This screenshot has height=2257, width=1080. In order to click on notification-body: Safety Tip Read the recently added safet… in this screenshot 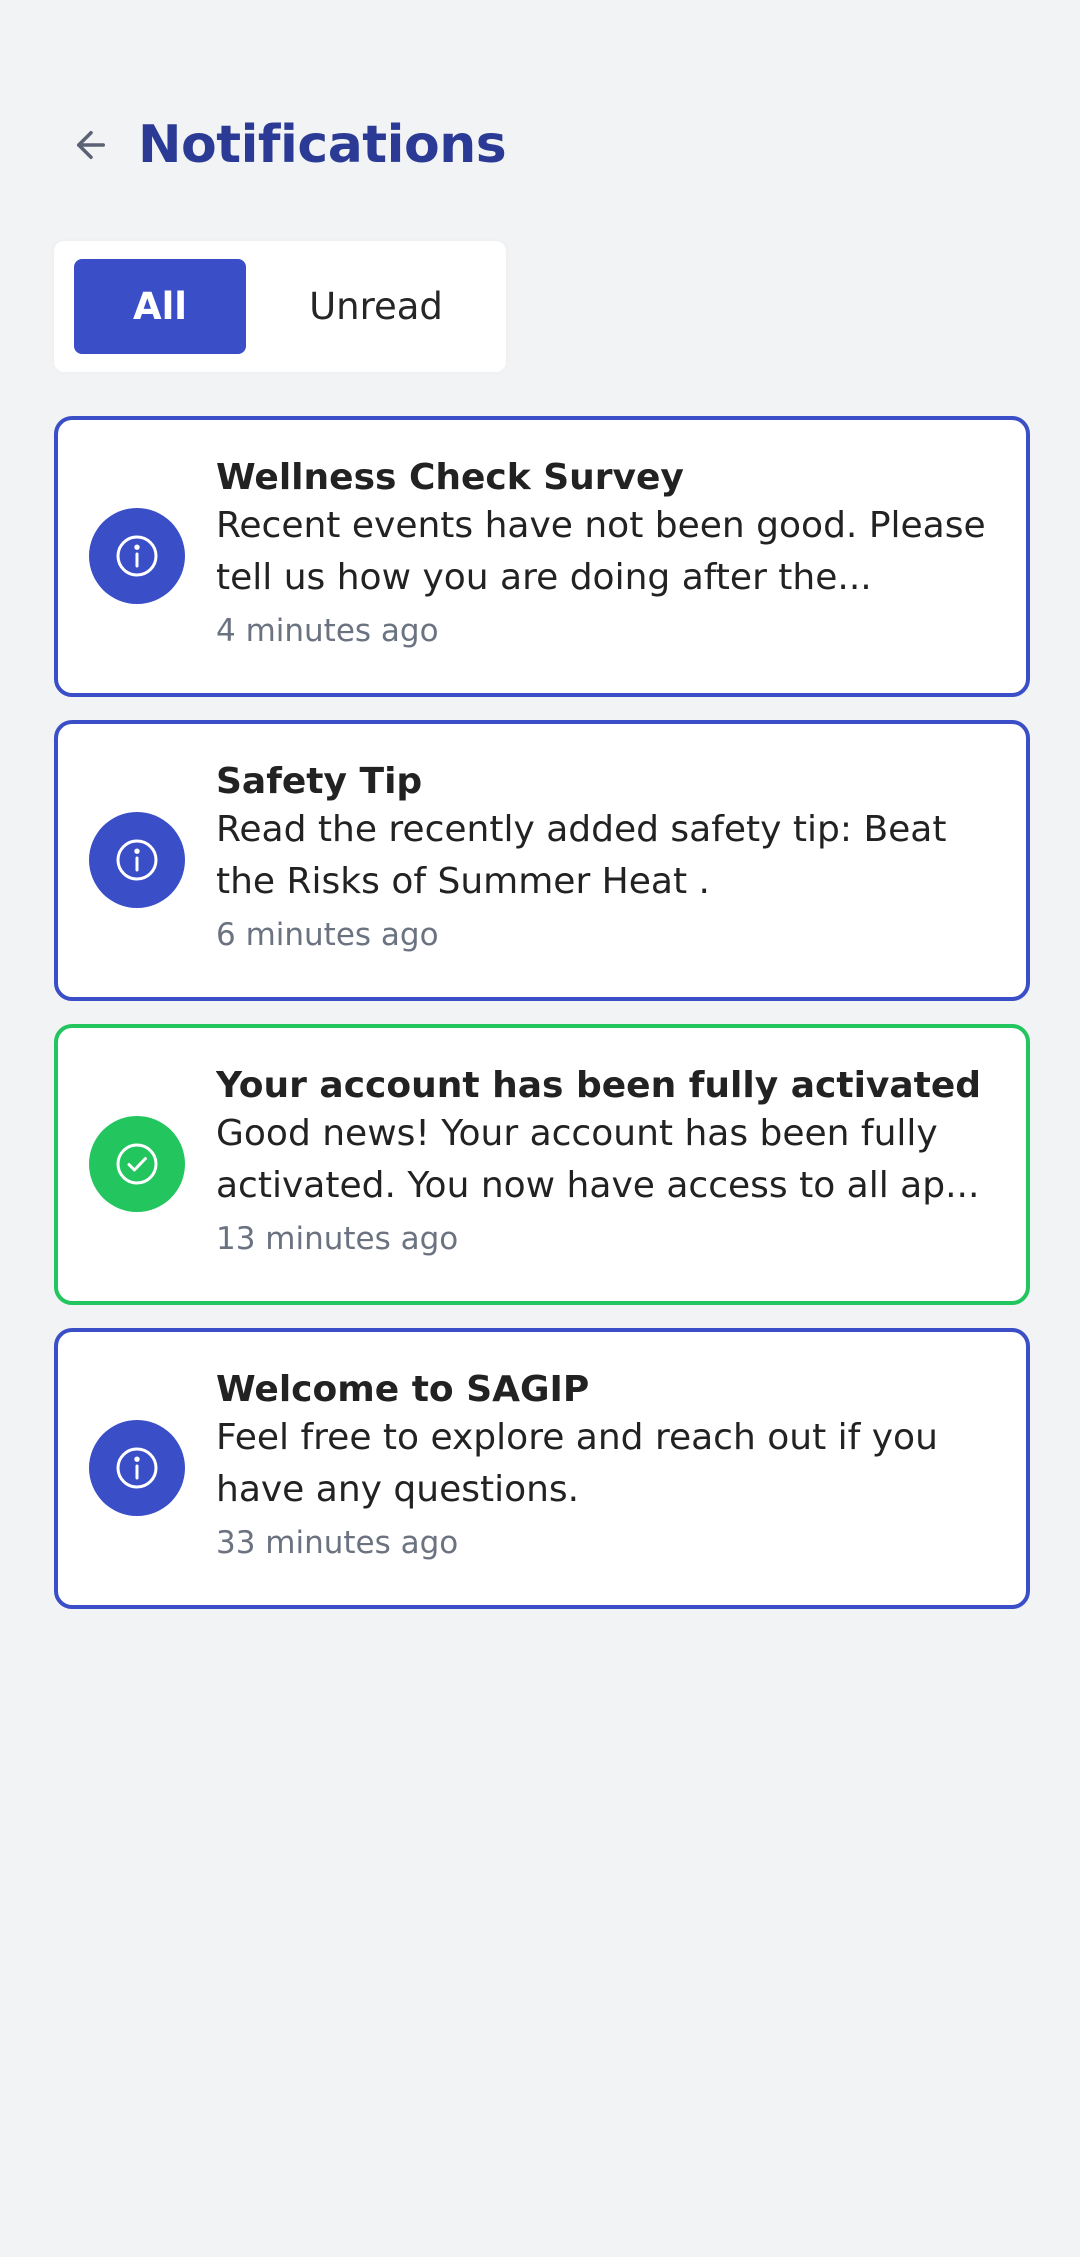, I will do `click(611, 860)`.